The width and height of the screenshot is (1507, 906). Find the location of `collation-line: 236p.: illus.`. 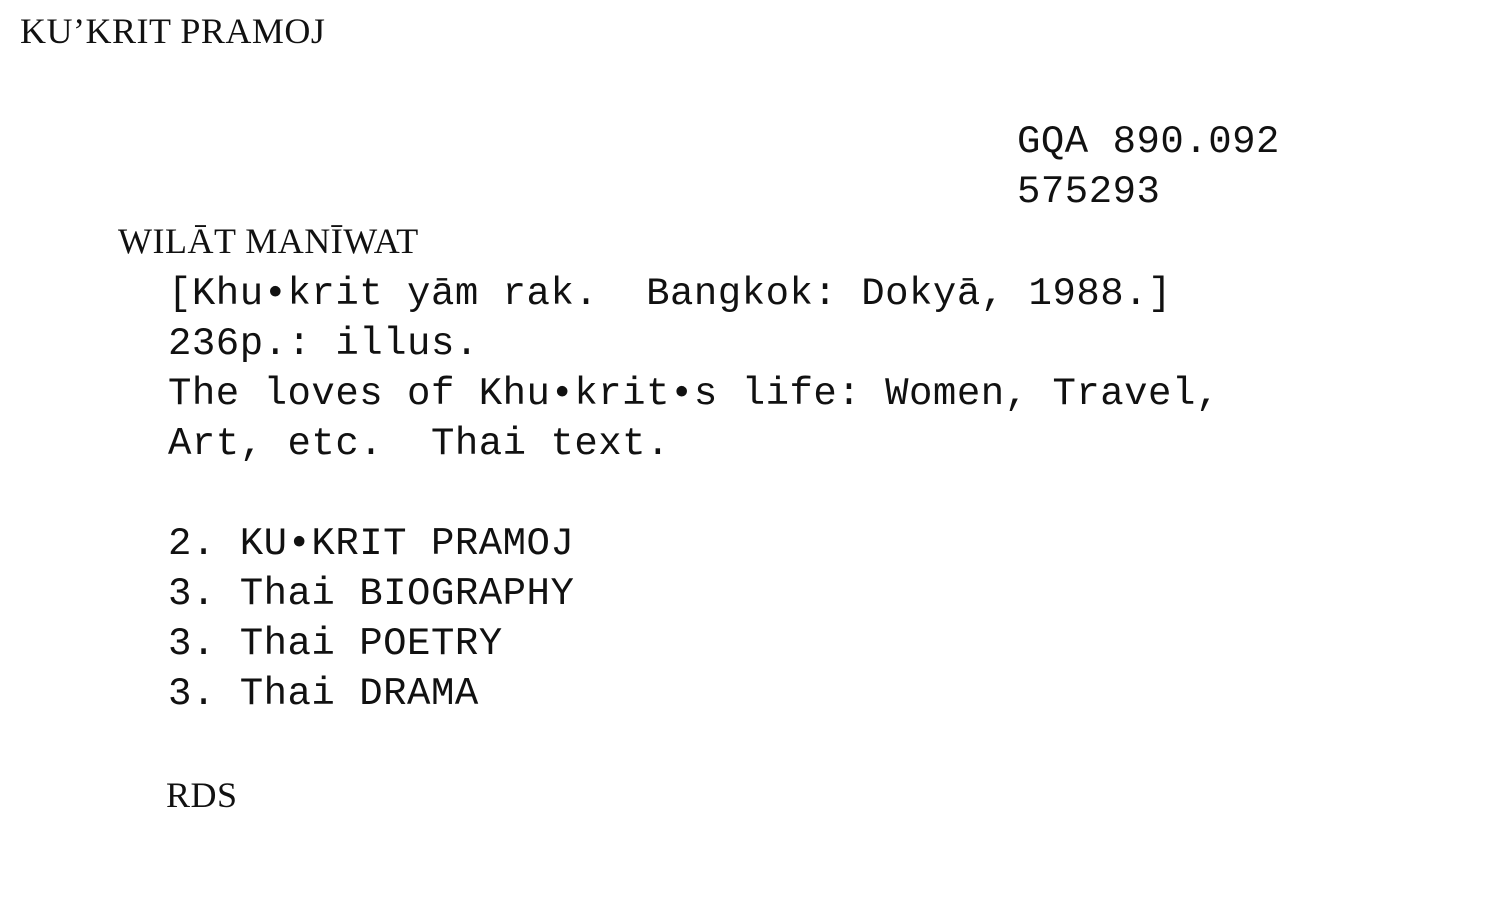

collation-line: 236p.: illus. is located at coordinates (323, 344).